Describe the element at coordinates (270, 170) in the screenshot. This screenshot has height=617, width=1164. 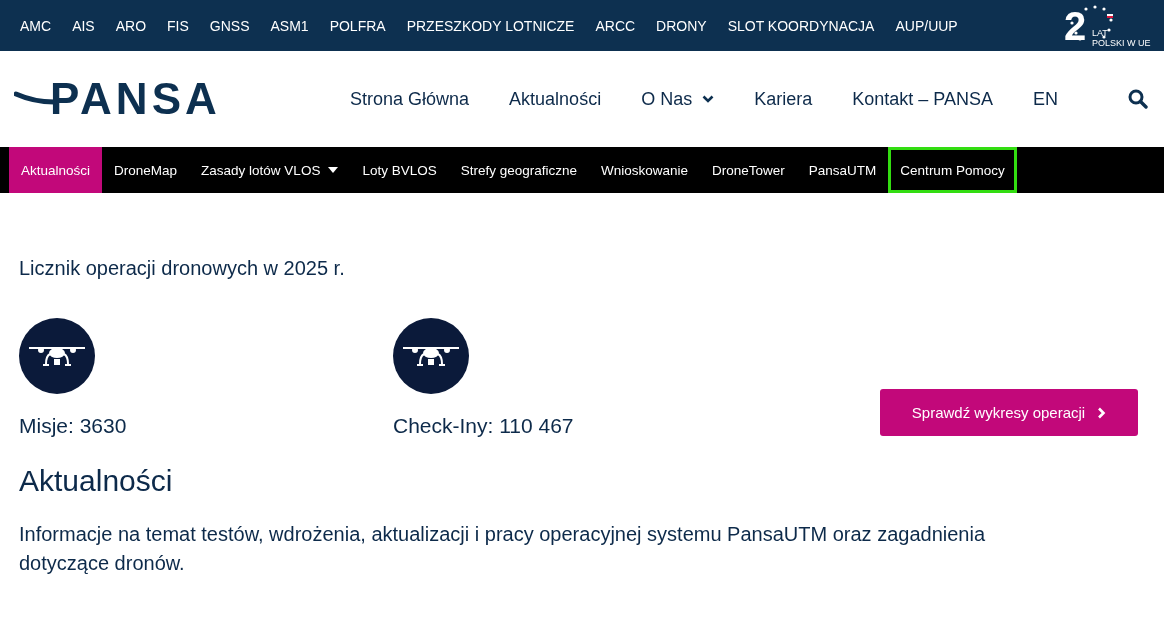
I see `menu-tab: Zasady lotów VLOS` at that location.